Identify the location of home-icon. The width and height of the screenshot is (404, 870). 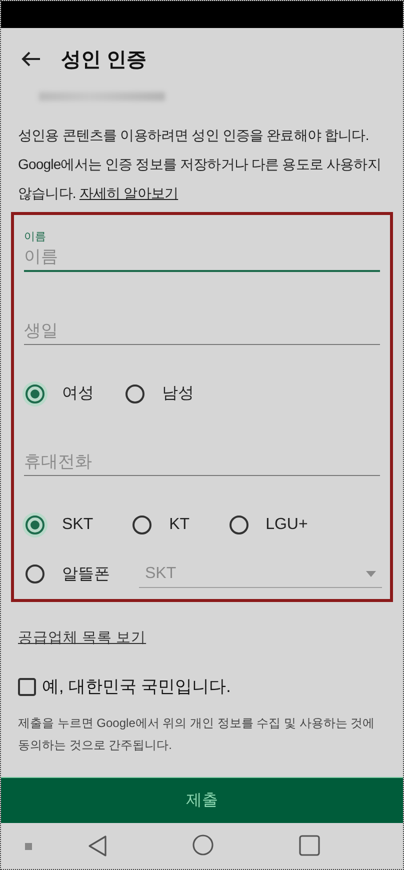
(203, 845).